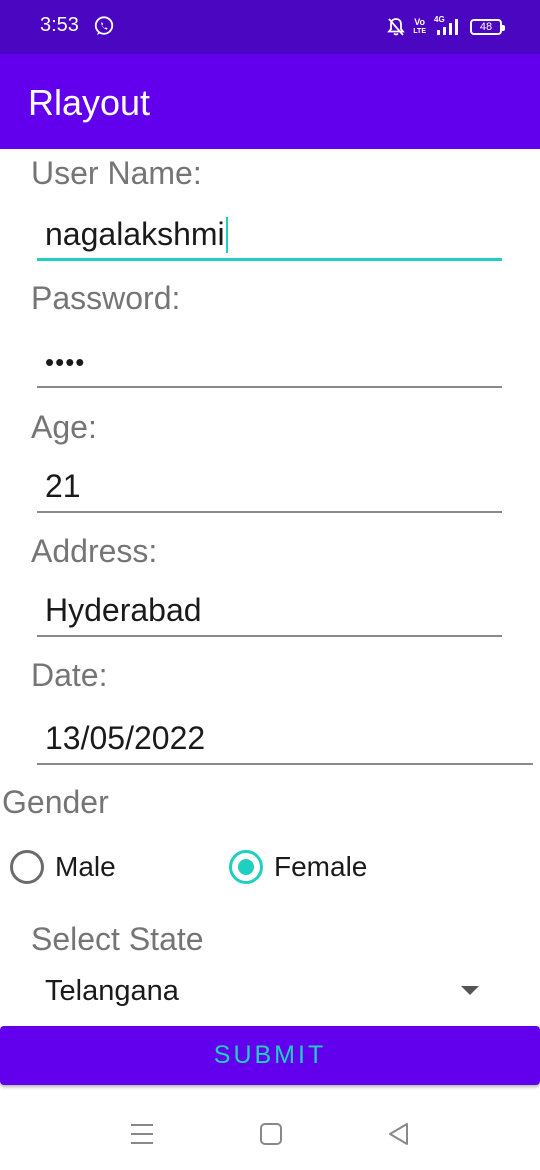 The height and width of the screenshot is (1170, 540). Describe the element at coordinates (269, 259) in the screenshot. I see `username-underline` at that location.